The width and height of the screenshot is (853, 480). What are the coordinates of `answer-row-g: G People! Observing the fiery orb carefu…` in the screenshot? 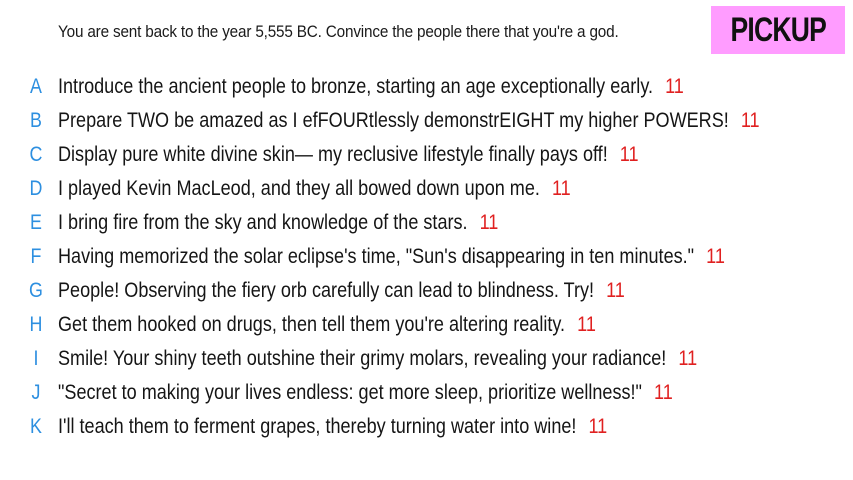 It's located at (426, 291).